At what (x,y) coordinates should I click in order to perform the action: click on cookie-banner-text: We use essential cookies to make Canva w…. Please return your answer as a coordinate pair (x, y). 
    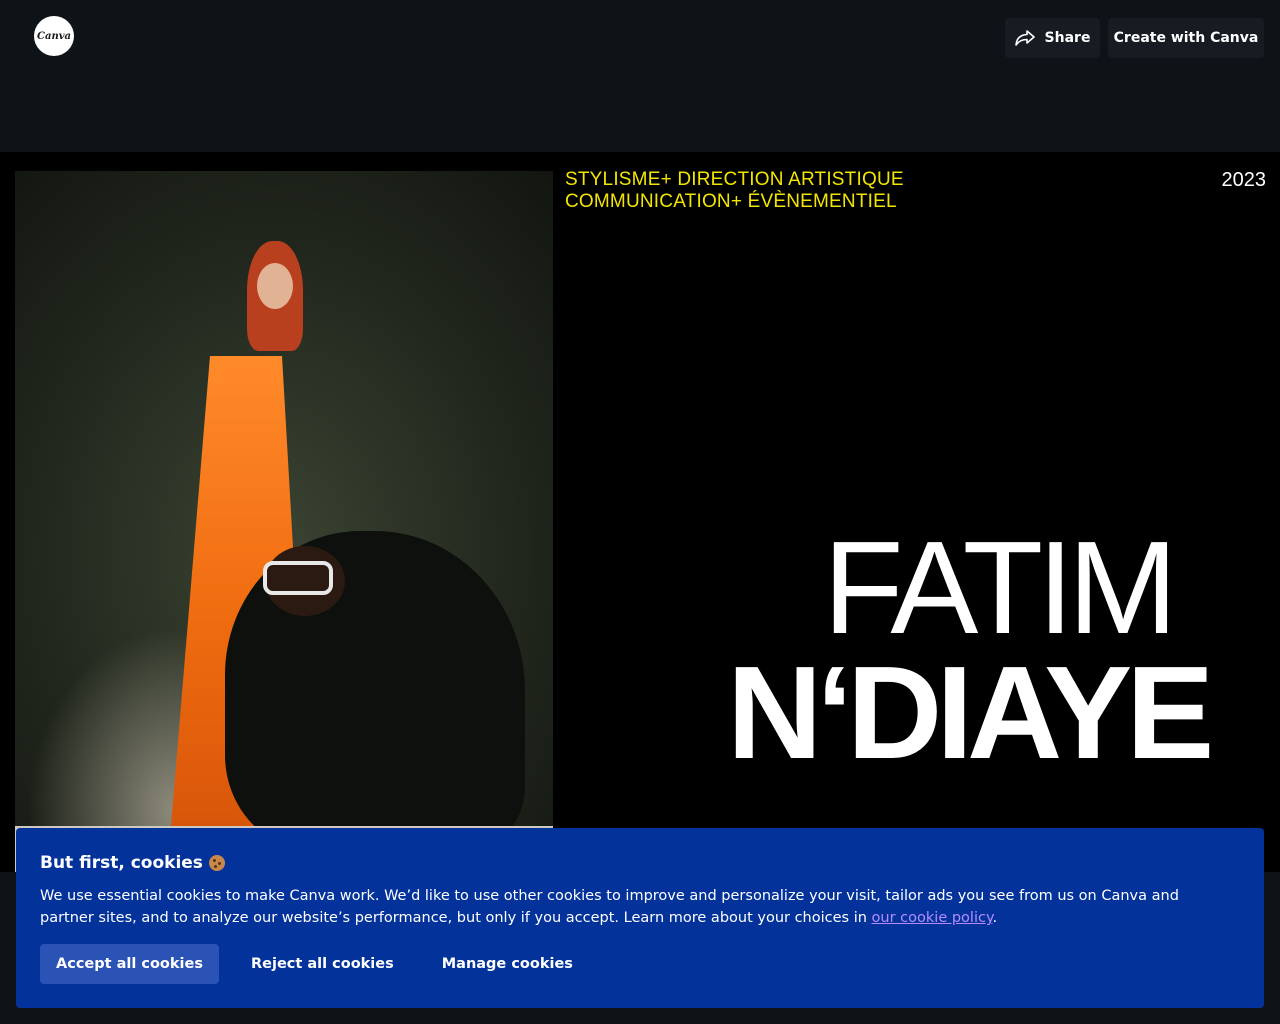
    Looking at the image, I should click on (635, 907).